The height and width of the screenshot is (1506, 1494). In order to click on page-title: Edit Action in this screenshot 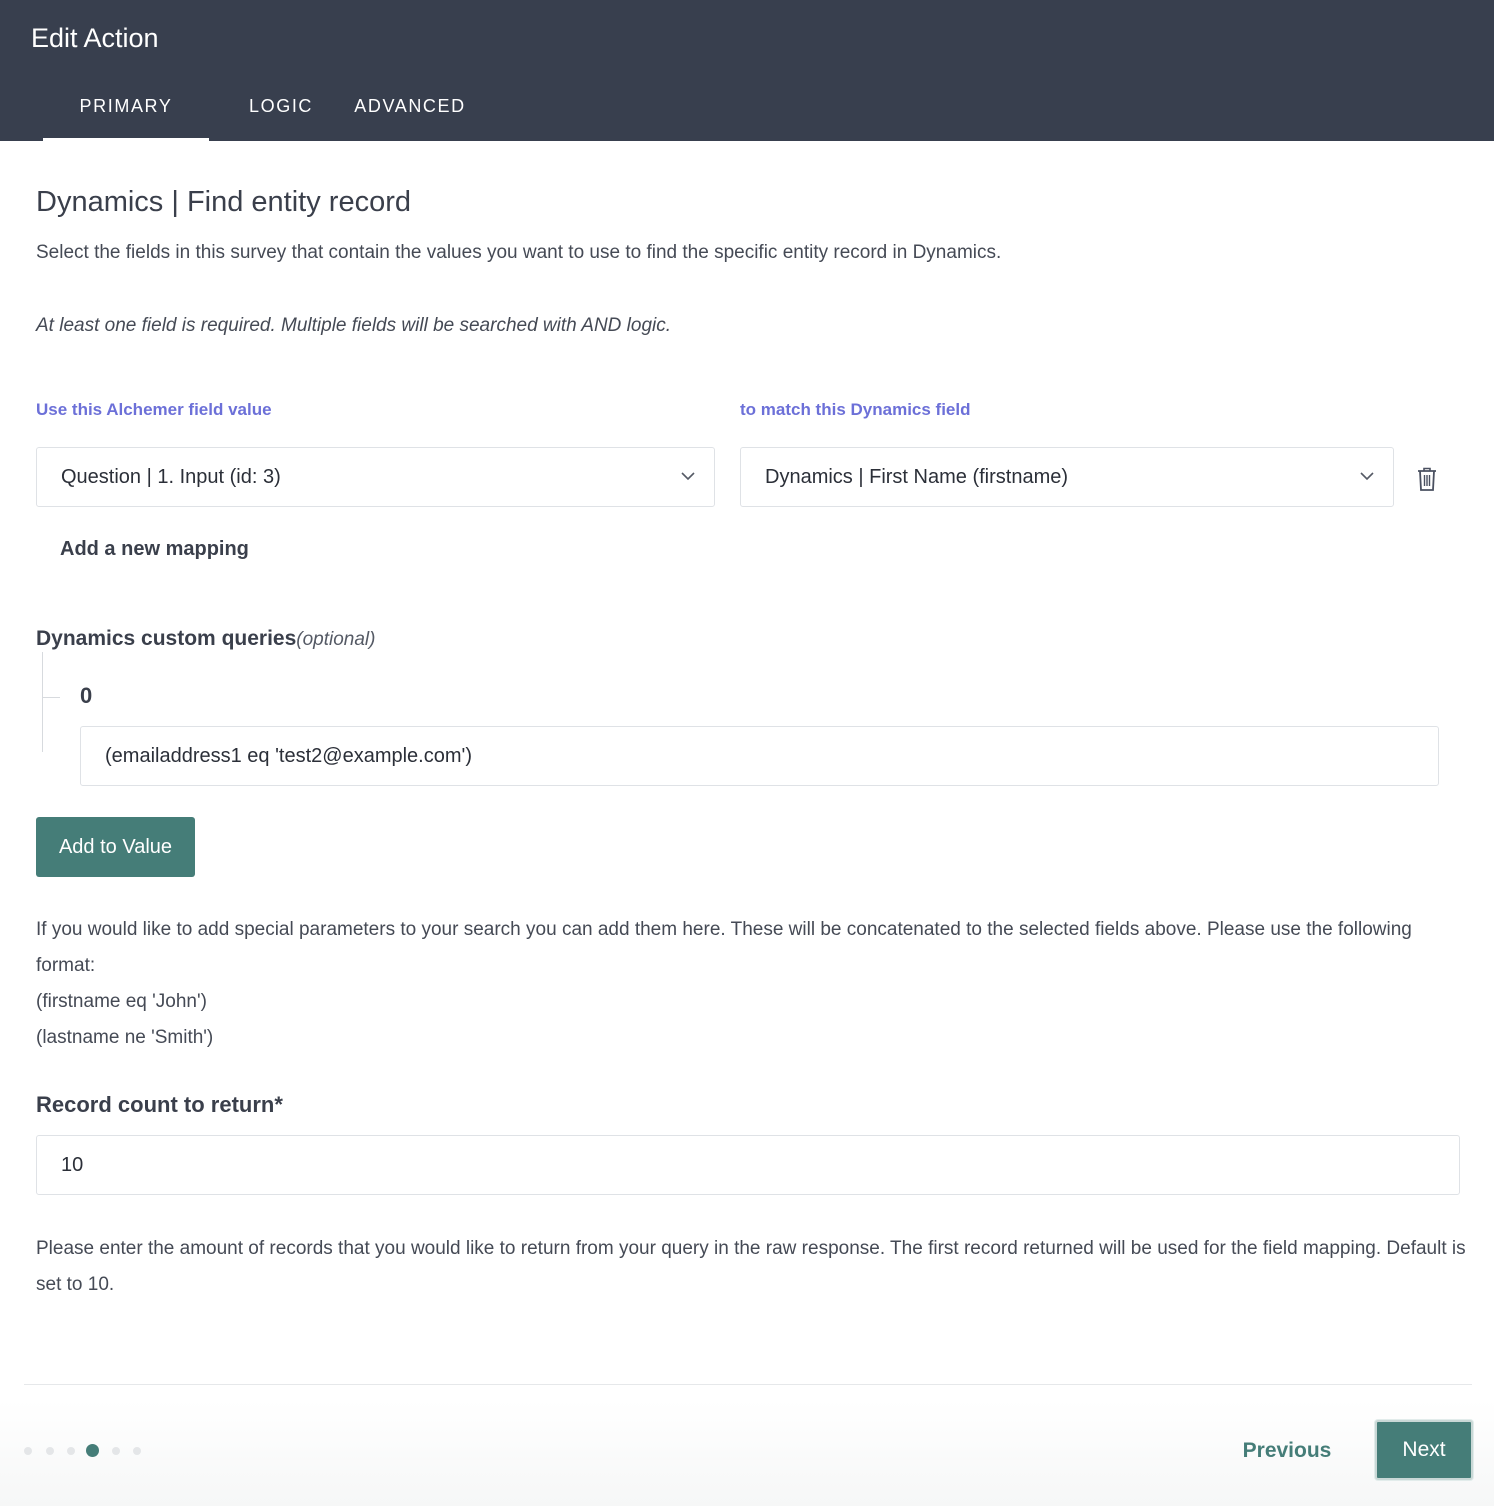, I will do `click(95, 38)`.